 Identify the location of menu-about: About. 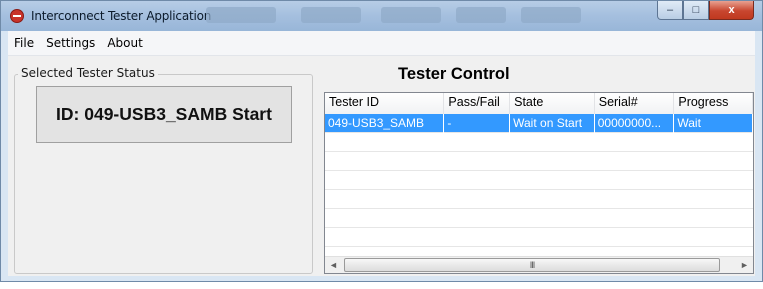
(124, 43).